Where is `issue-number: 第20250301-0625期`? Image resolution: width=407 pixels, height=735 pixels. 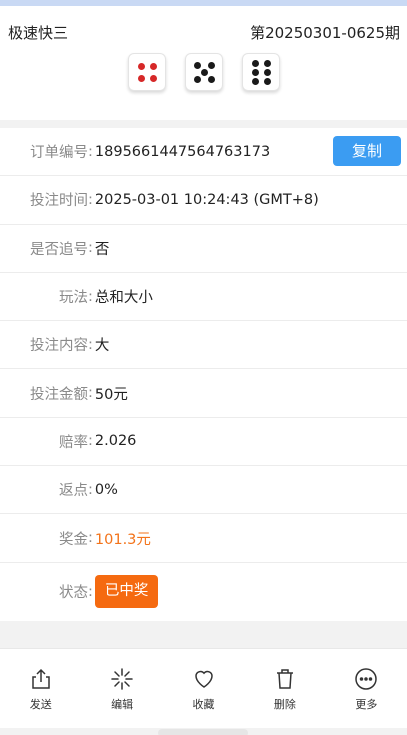 issue-number: 第20250301-0625期 is located at coordinates (325, 33).